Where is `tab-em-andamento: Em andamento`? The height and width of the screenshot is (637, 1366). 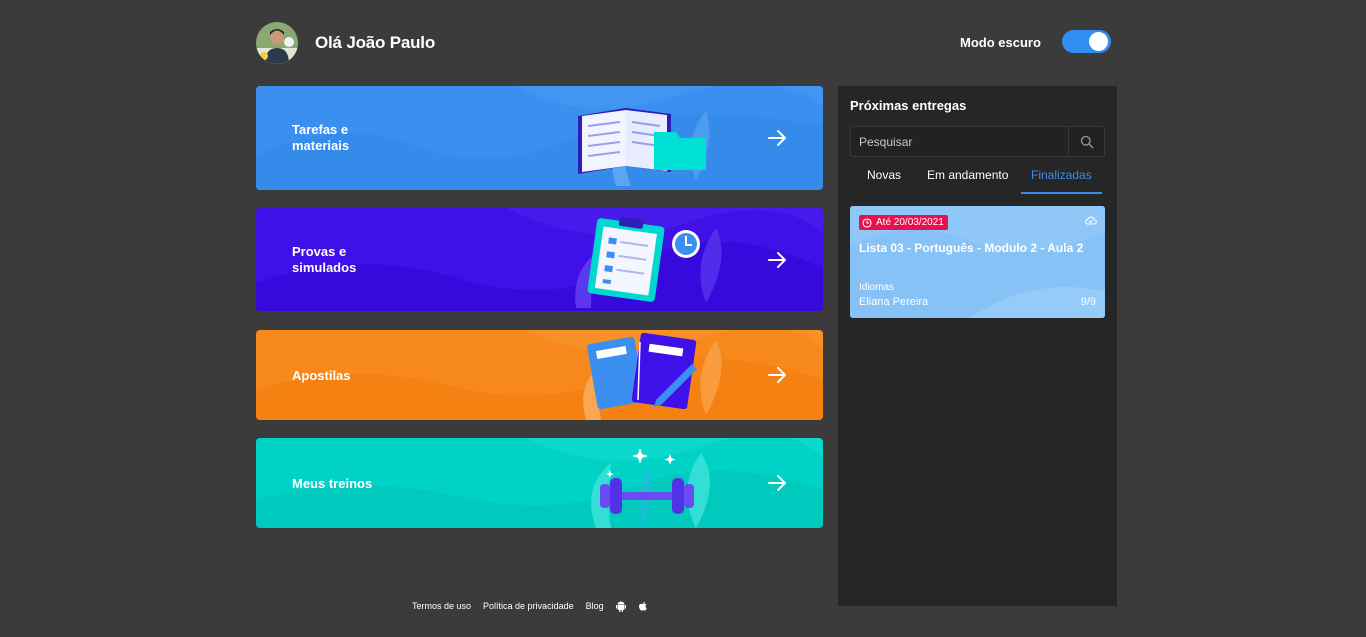 tab-em-andamento: Em andamento is located at coordinates (967, 175).